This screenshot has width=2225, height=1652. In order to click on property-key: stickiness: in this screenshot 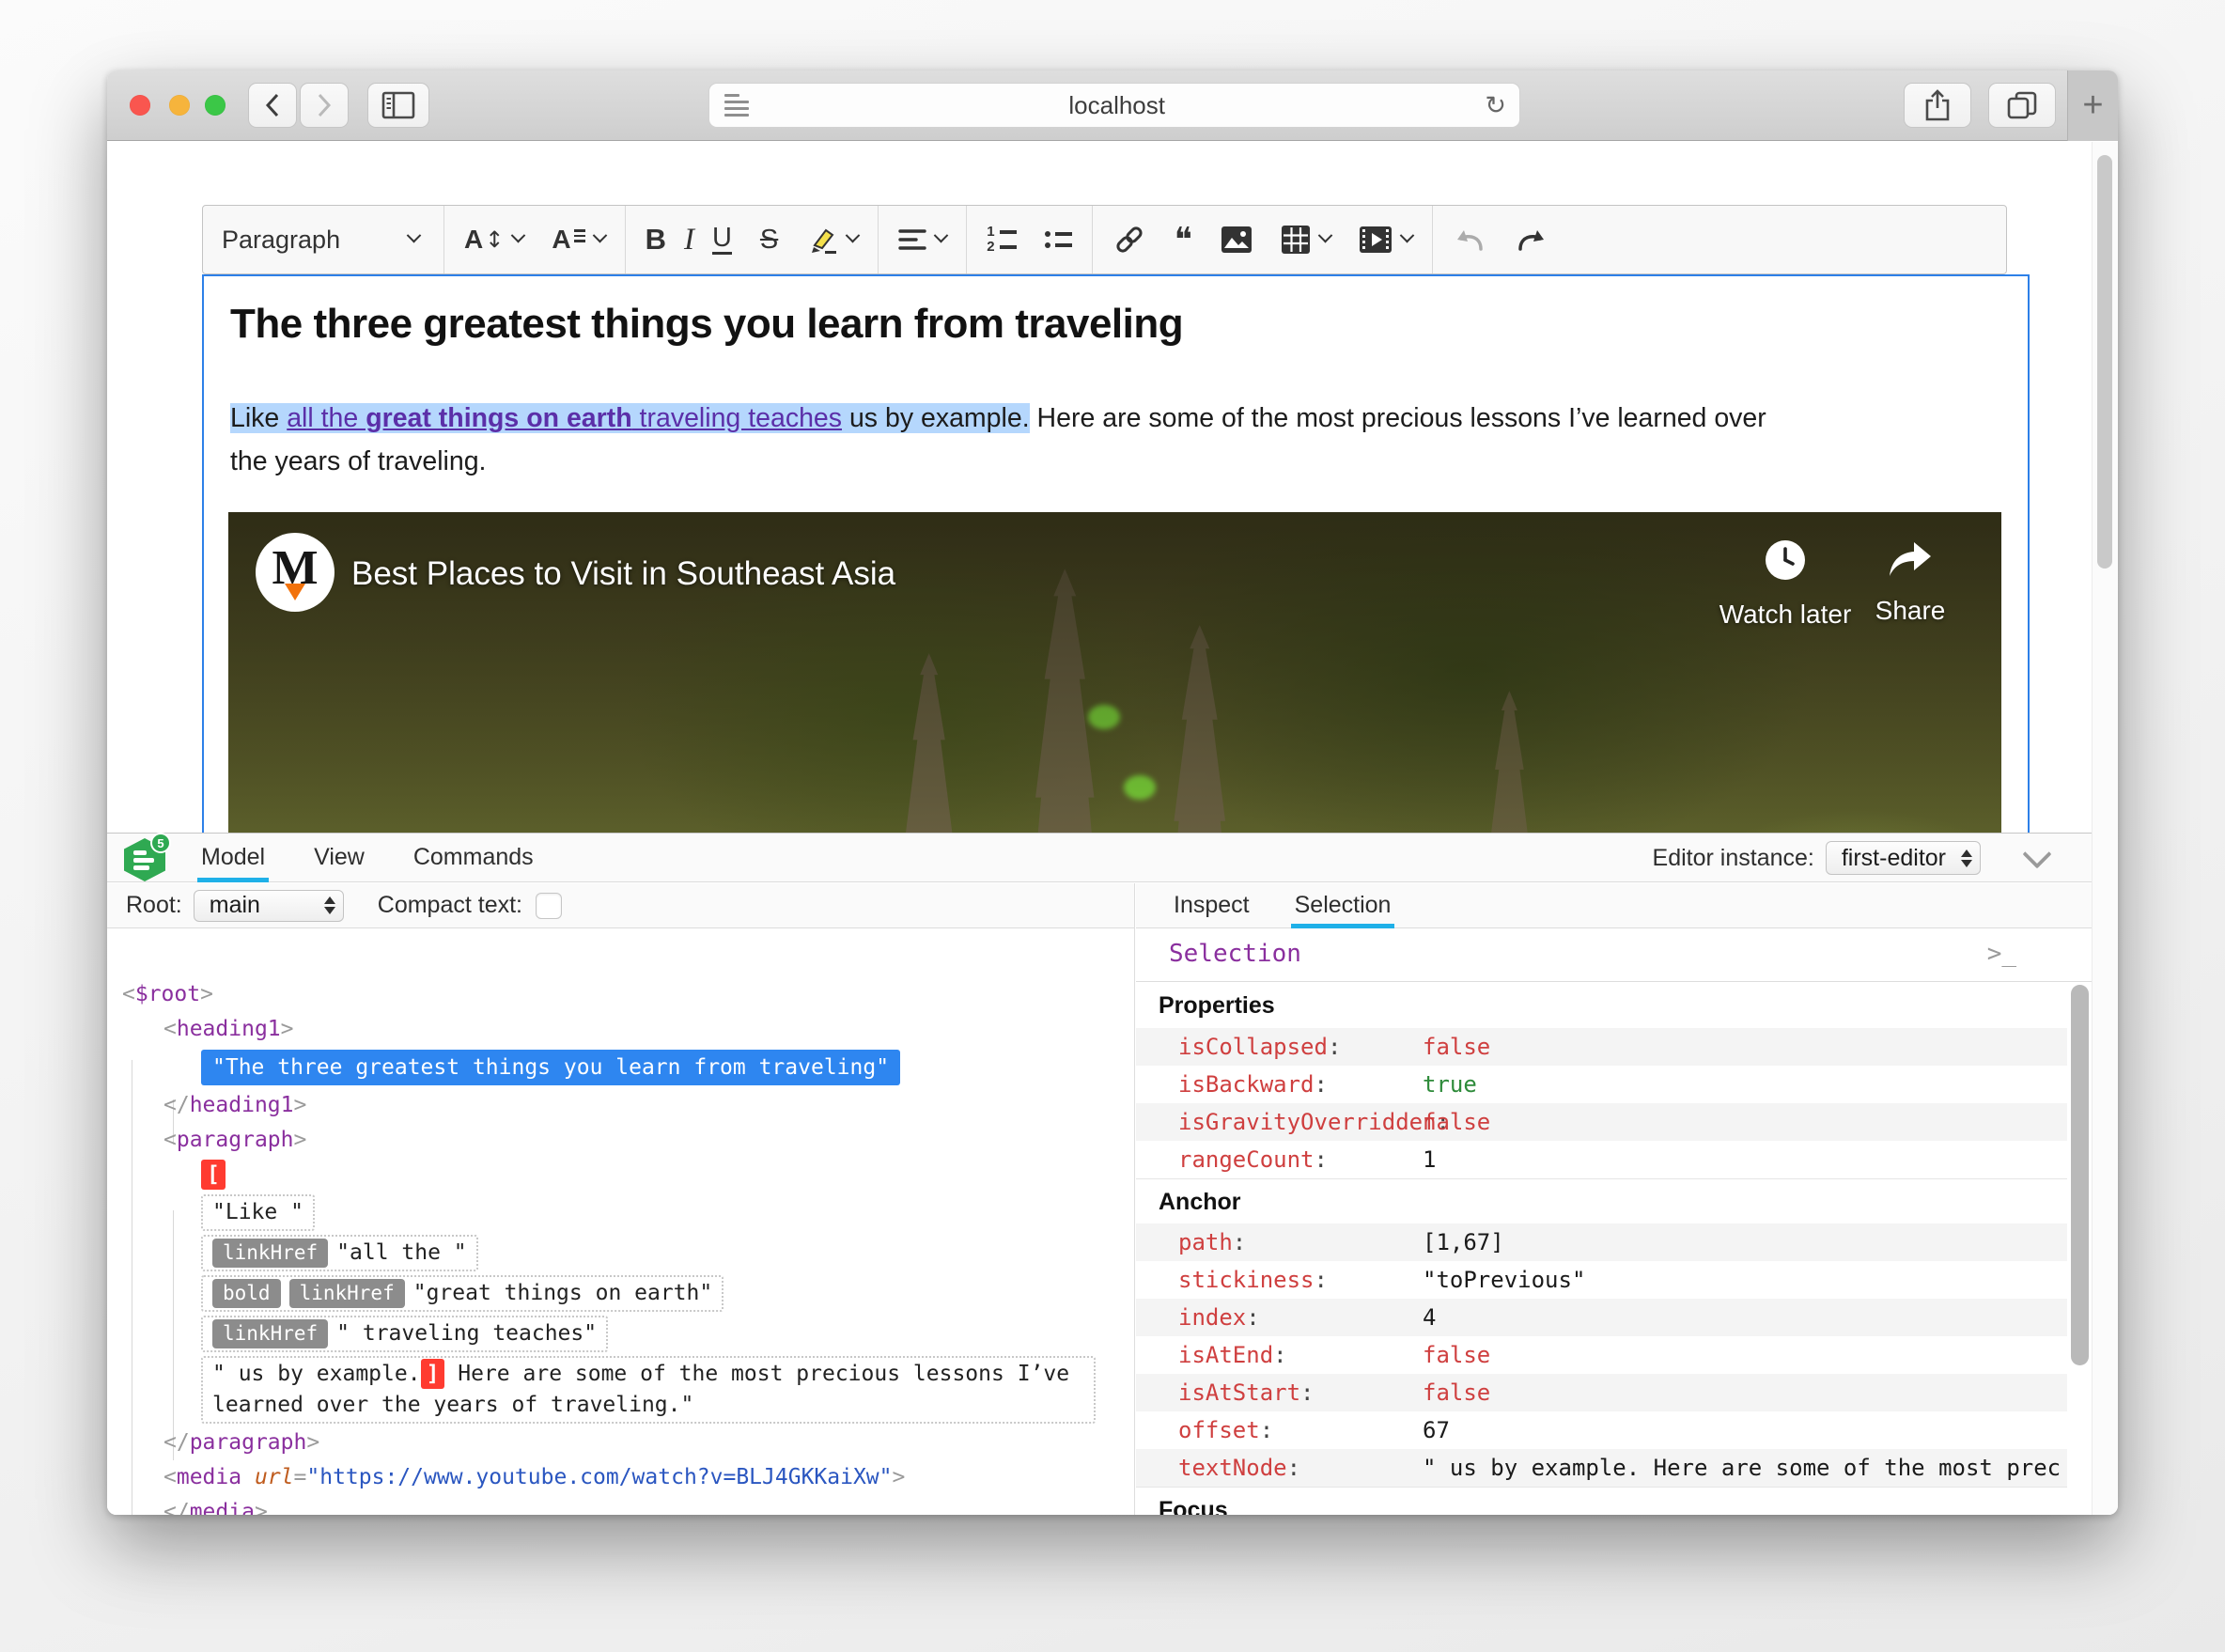, I will do `click(1253, 1280)`.